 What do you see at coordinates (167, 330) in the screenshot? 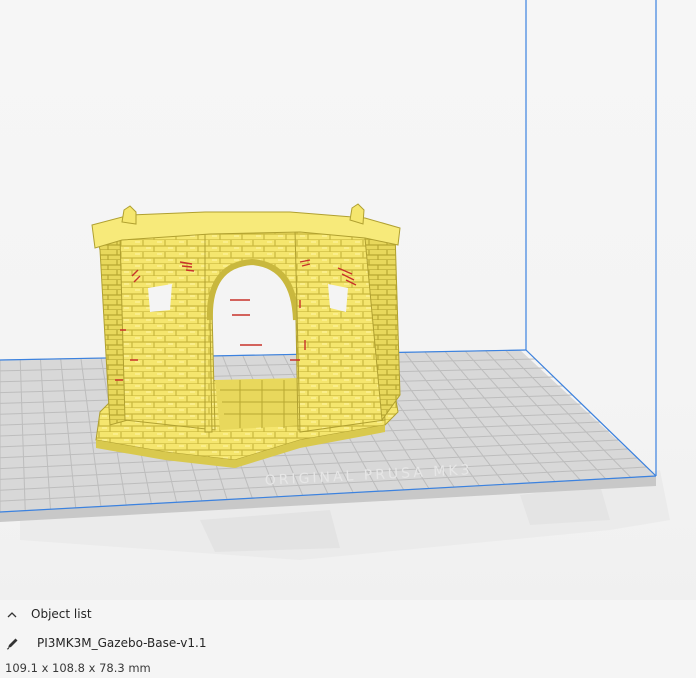
I see `model-wall-front-left` at bounding box center [167, 330].